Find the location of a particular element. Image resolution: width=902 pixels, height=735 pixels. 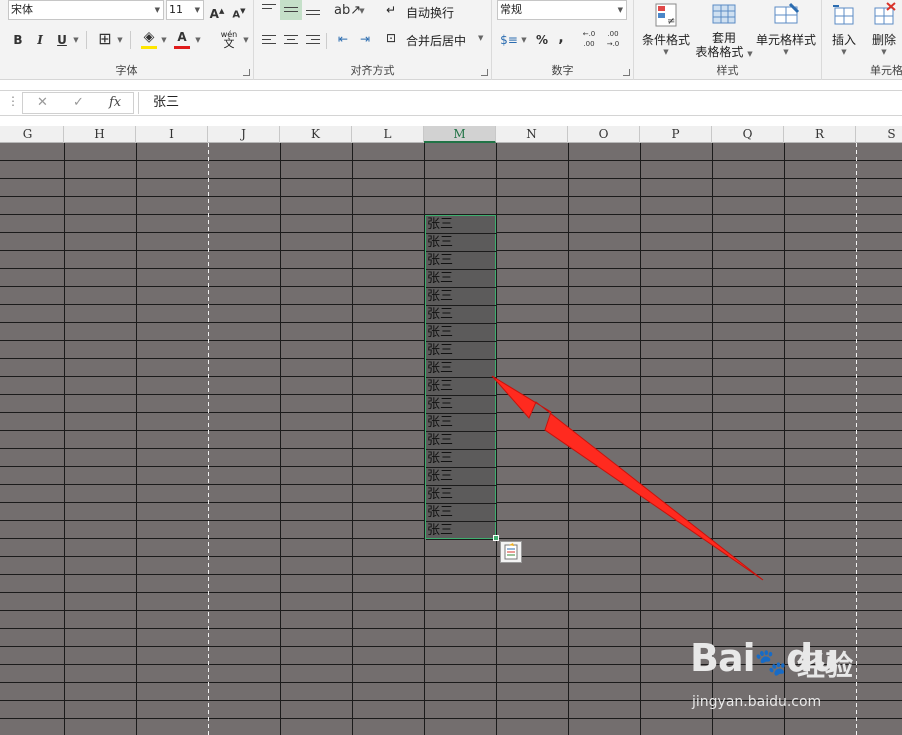

comma-button: , is located at coordinates (561, 38).